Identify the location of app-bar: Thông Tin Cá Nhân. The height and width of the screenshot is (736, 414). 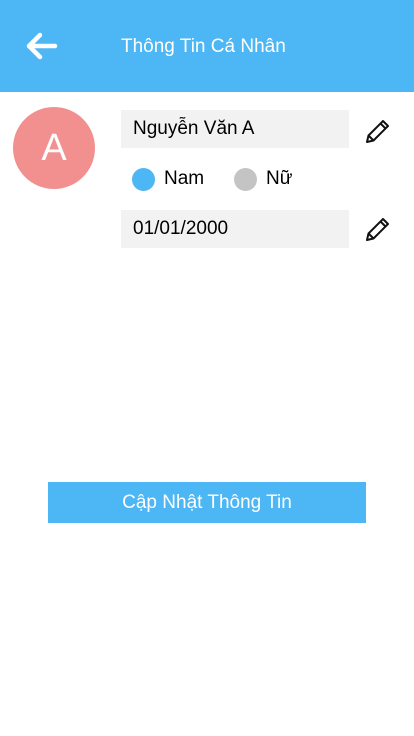
(207, 46).